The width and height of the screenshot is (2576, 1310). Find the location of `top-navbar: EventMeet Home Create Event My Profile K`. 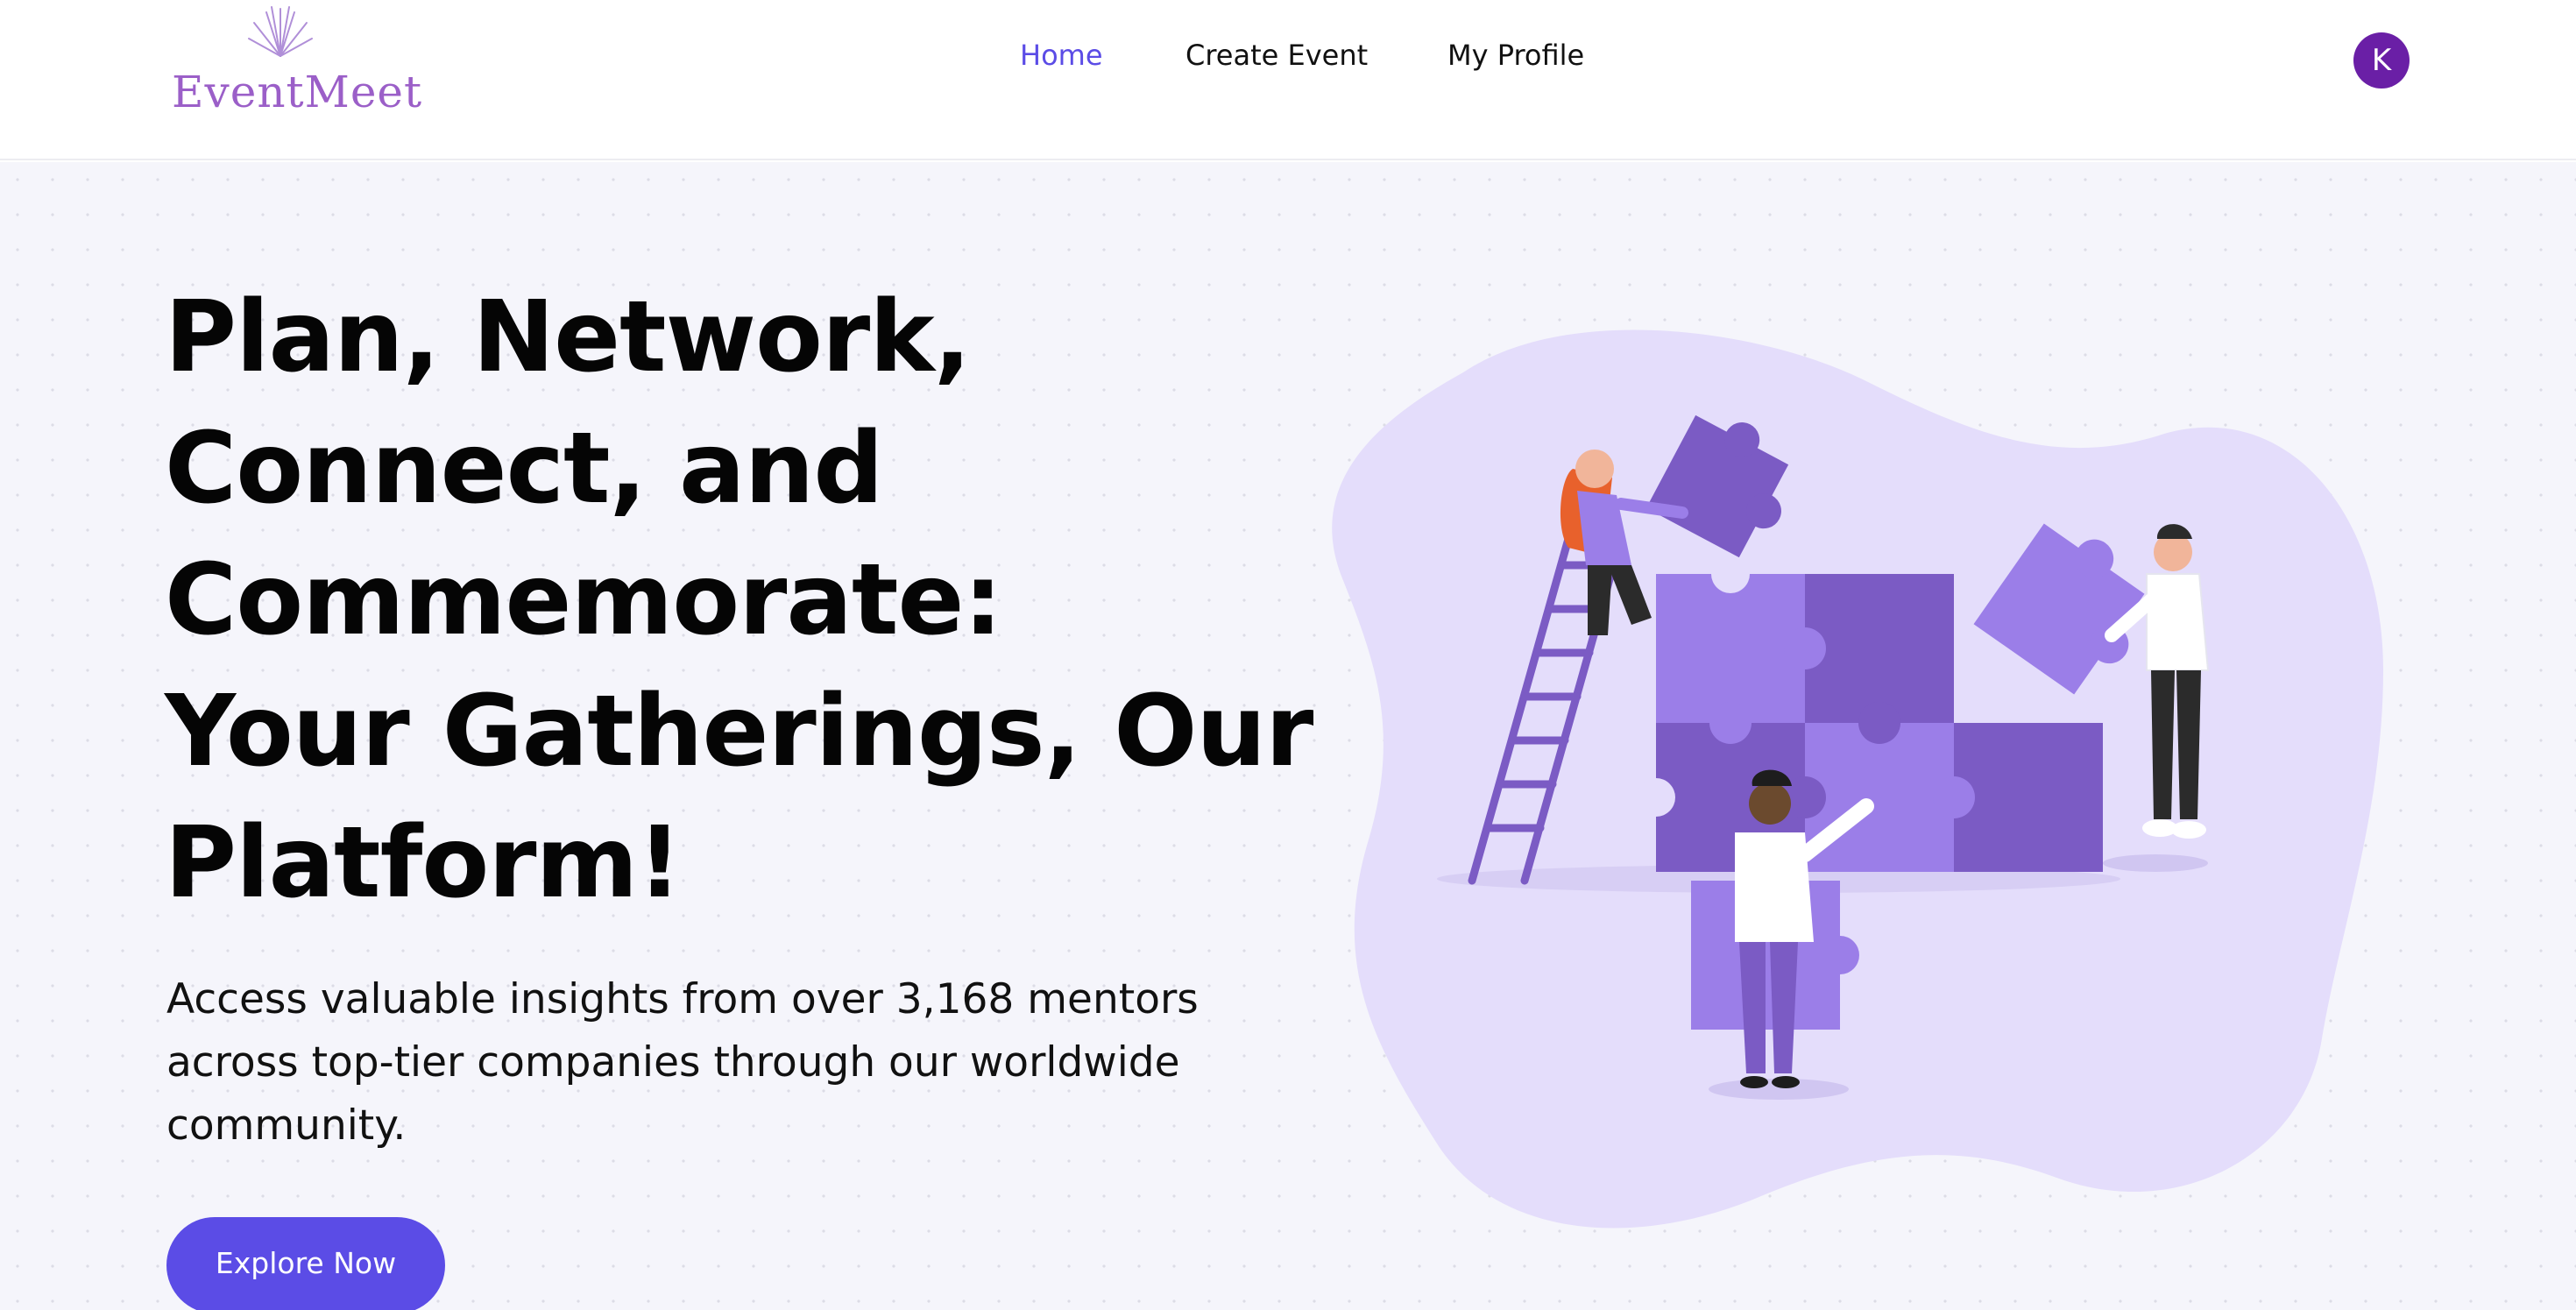

top-navbar: EventMeet Home Create Event My Profile K is located at coordinates (1288, 80).